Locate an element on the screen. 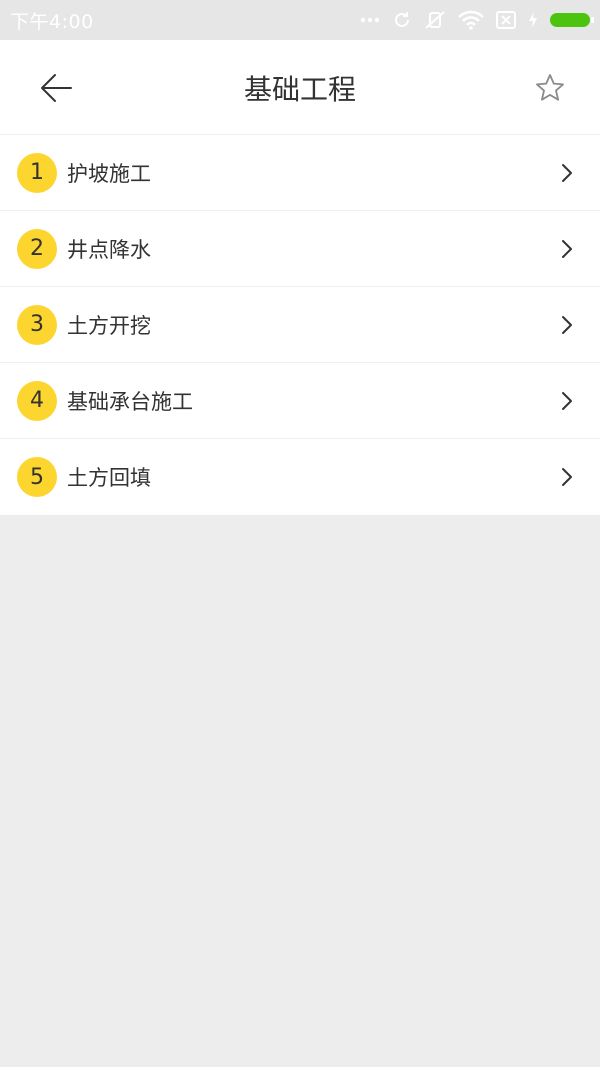  list-item: 3 土方开挖 is located at coordinates (300, 325).